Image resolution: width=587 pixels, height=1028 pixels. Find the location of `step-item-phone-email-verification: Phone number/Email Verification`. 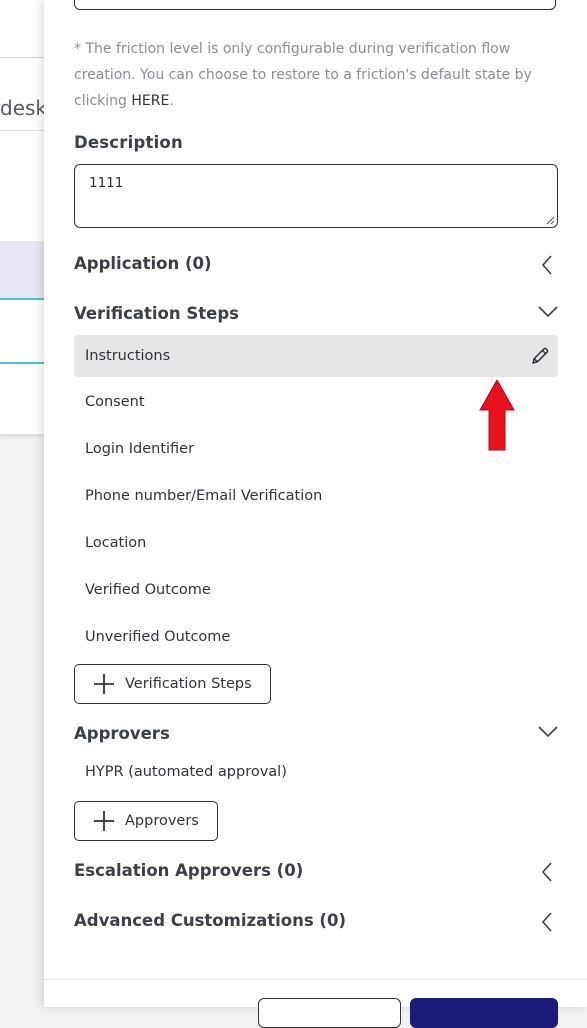

step-item-phone-email-verification: Phone number/Email Verification is located at coordinates (316, 496).